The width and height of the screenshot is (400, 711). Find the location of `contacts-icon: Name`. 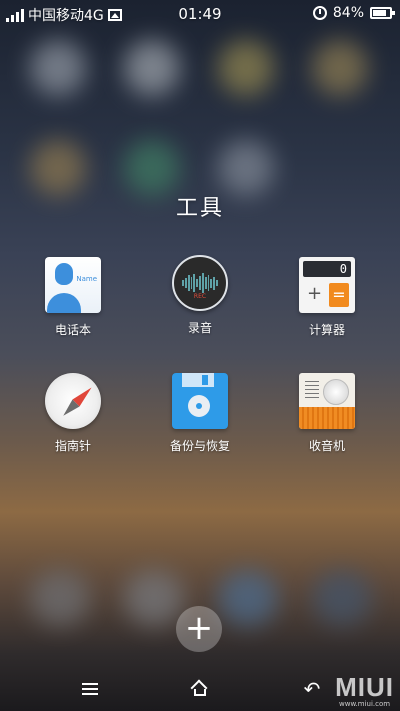

contacts-icon: Name is located at coordinates (73, 285).